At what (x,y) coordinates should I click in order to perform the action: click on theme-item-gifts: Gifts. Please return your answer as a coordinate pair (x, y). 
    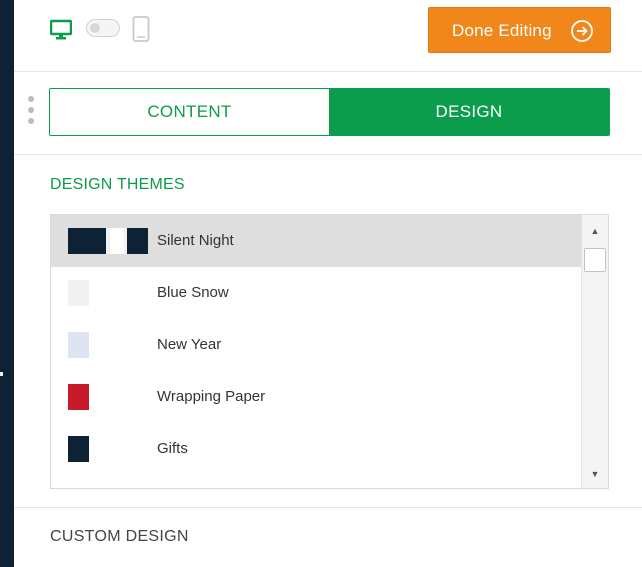
    Looking at the image, I should click on (316, 449).